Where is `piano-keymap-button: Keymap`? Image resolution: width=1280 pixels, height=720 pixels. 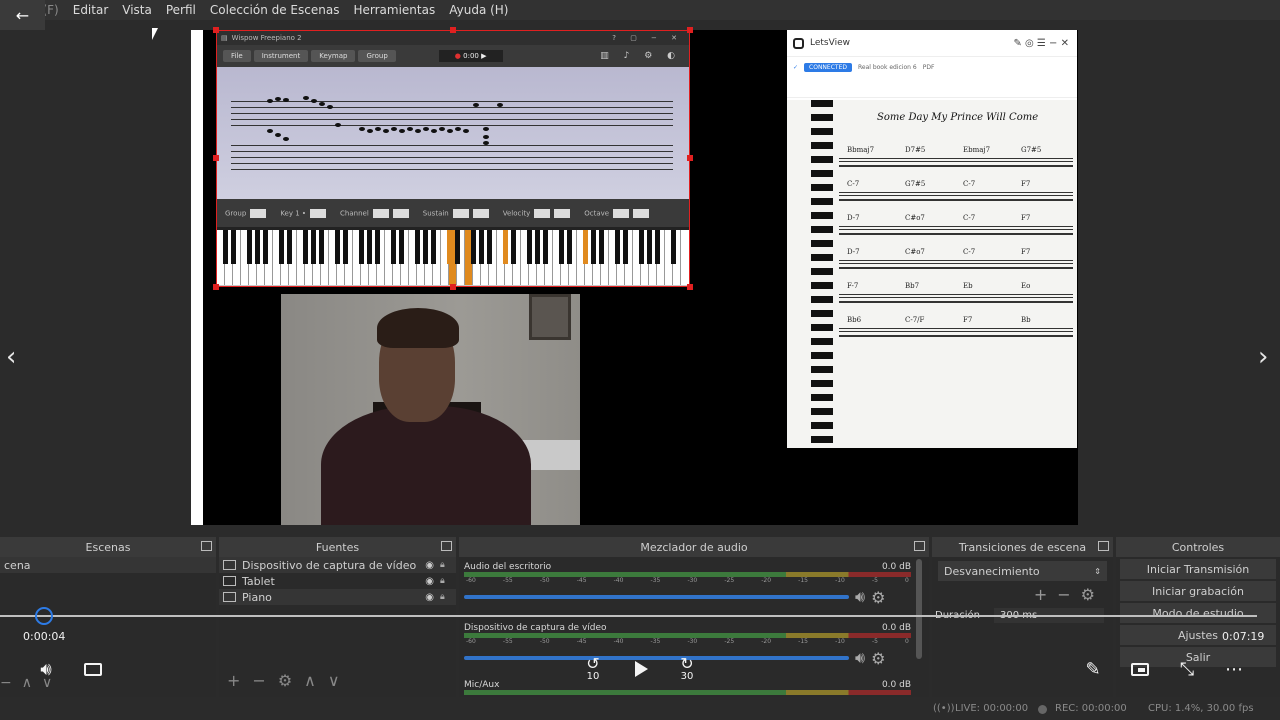
piano-keymap-button: Keymap is located at coordinates (333, 56).